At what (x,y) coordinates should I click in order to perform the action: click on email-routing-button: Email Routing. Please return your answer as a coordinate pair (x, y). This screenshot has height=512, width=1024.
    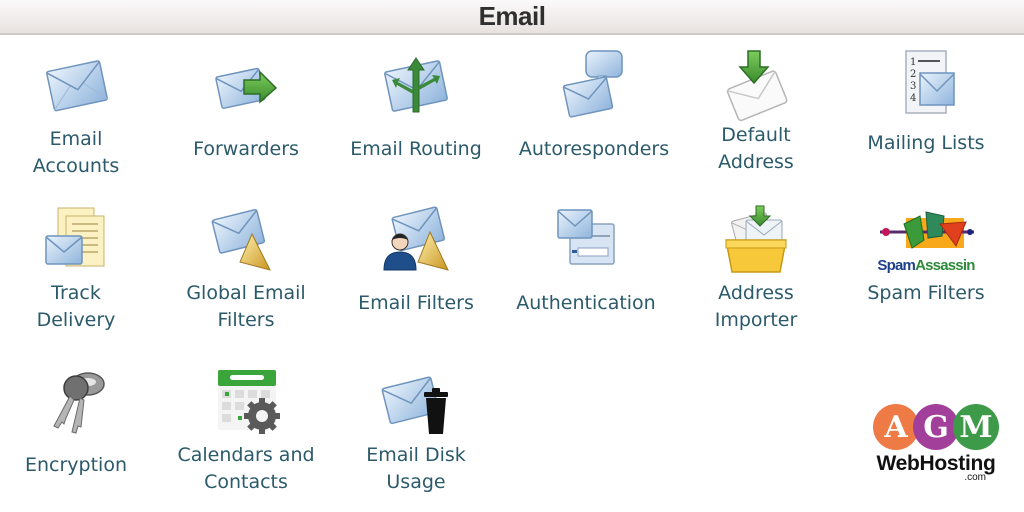
    Looking at the image, I should click on (416, 106).